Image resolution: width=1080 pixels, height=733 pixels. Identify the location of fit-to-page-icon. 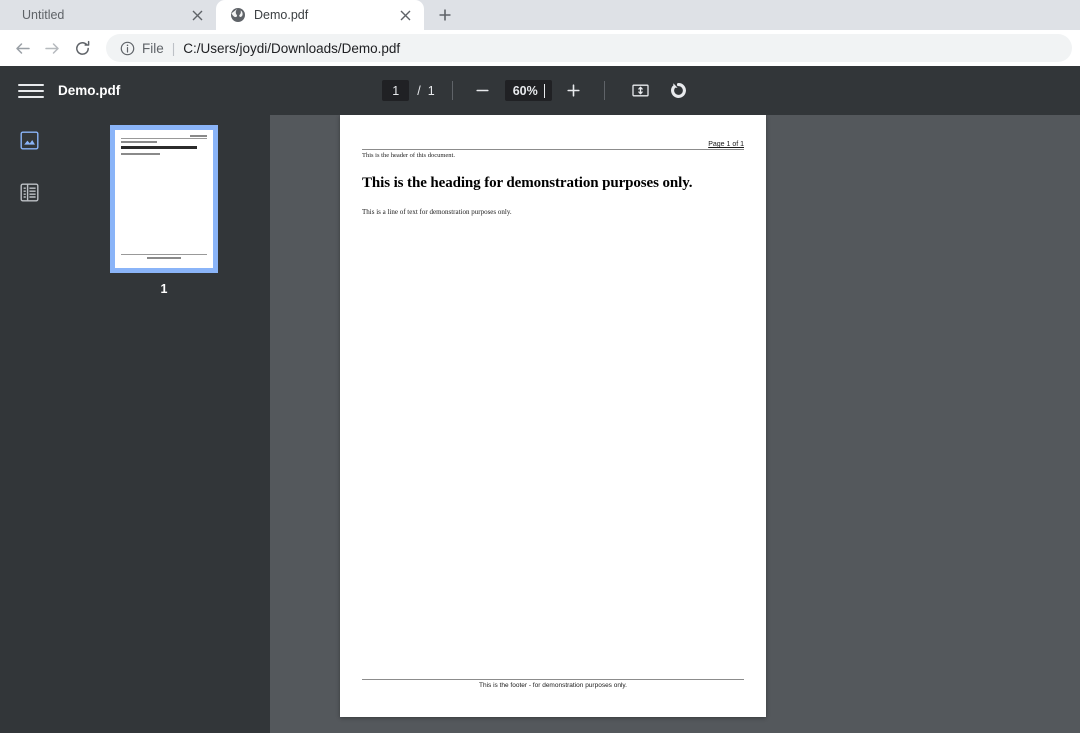
(641, 91).